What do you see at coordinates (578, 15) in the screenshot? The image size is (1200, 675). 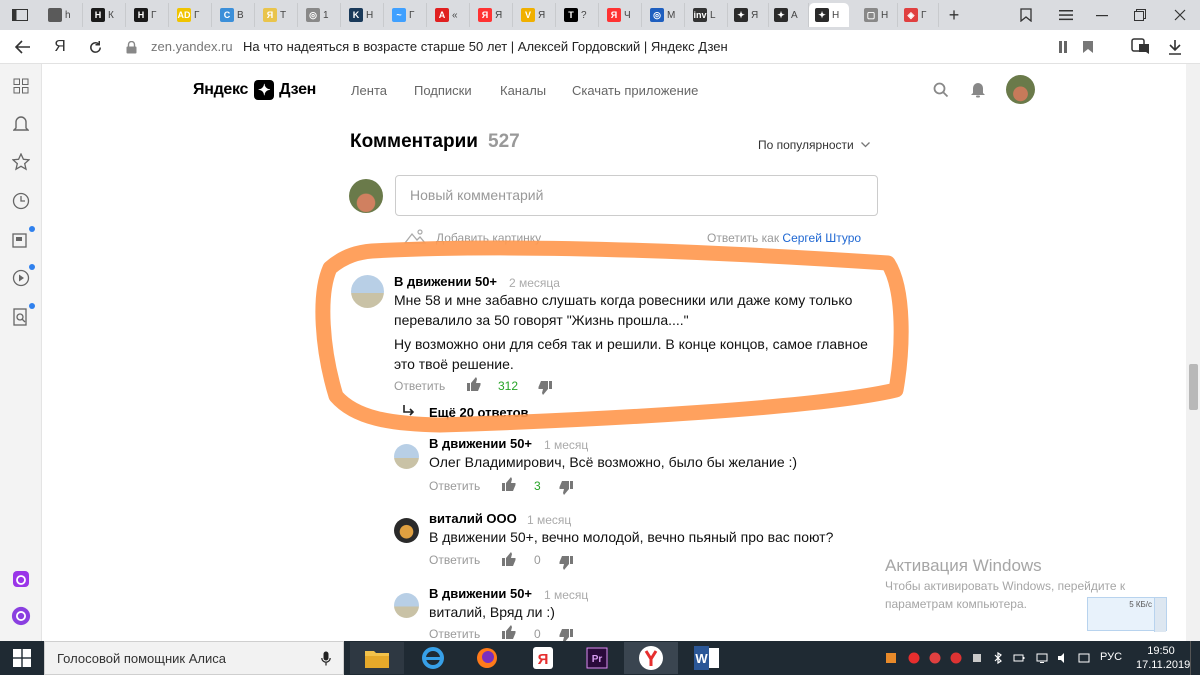 I see `browser-tab: T?` at bounding box center [578, 15].